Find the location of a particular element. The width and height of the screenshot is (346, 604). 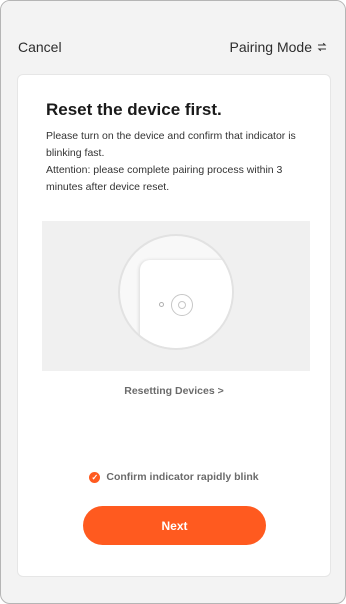

pairing-mode-label: Pairing Mode is located at coordinates (271, 47).